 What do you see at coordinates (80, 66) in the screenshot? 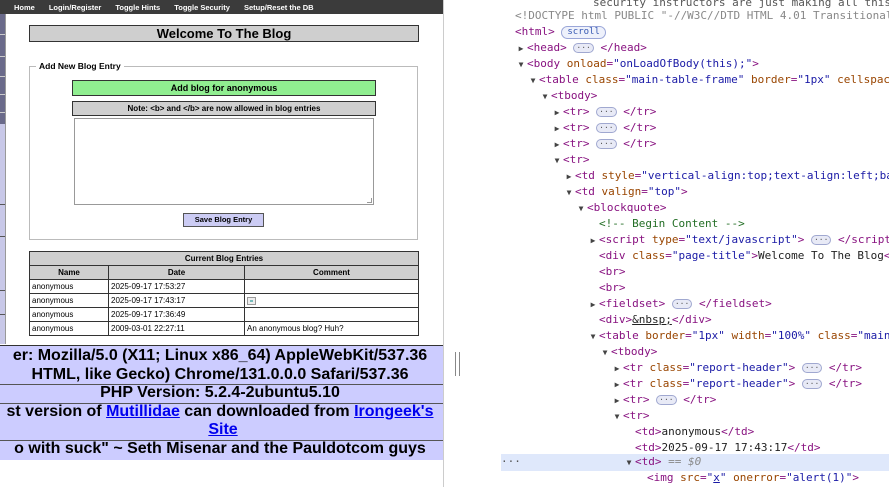
I see `fieldset-legend: Add New Blog Entry` at bounding box center [80, 66].